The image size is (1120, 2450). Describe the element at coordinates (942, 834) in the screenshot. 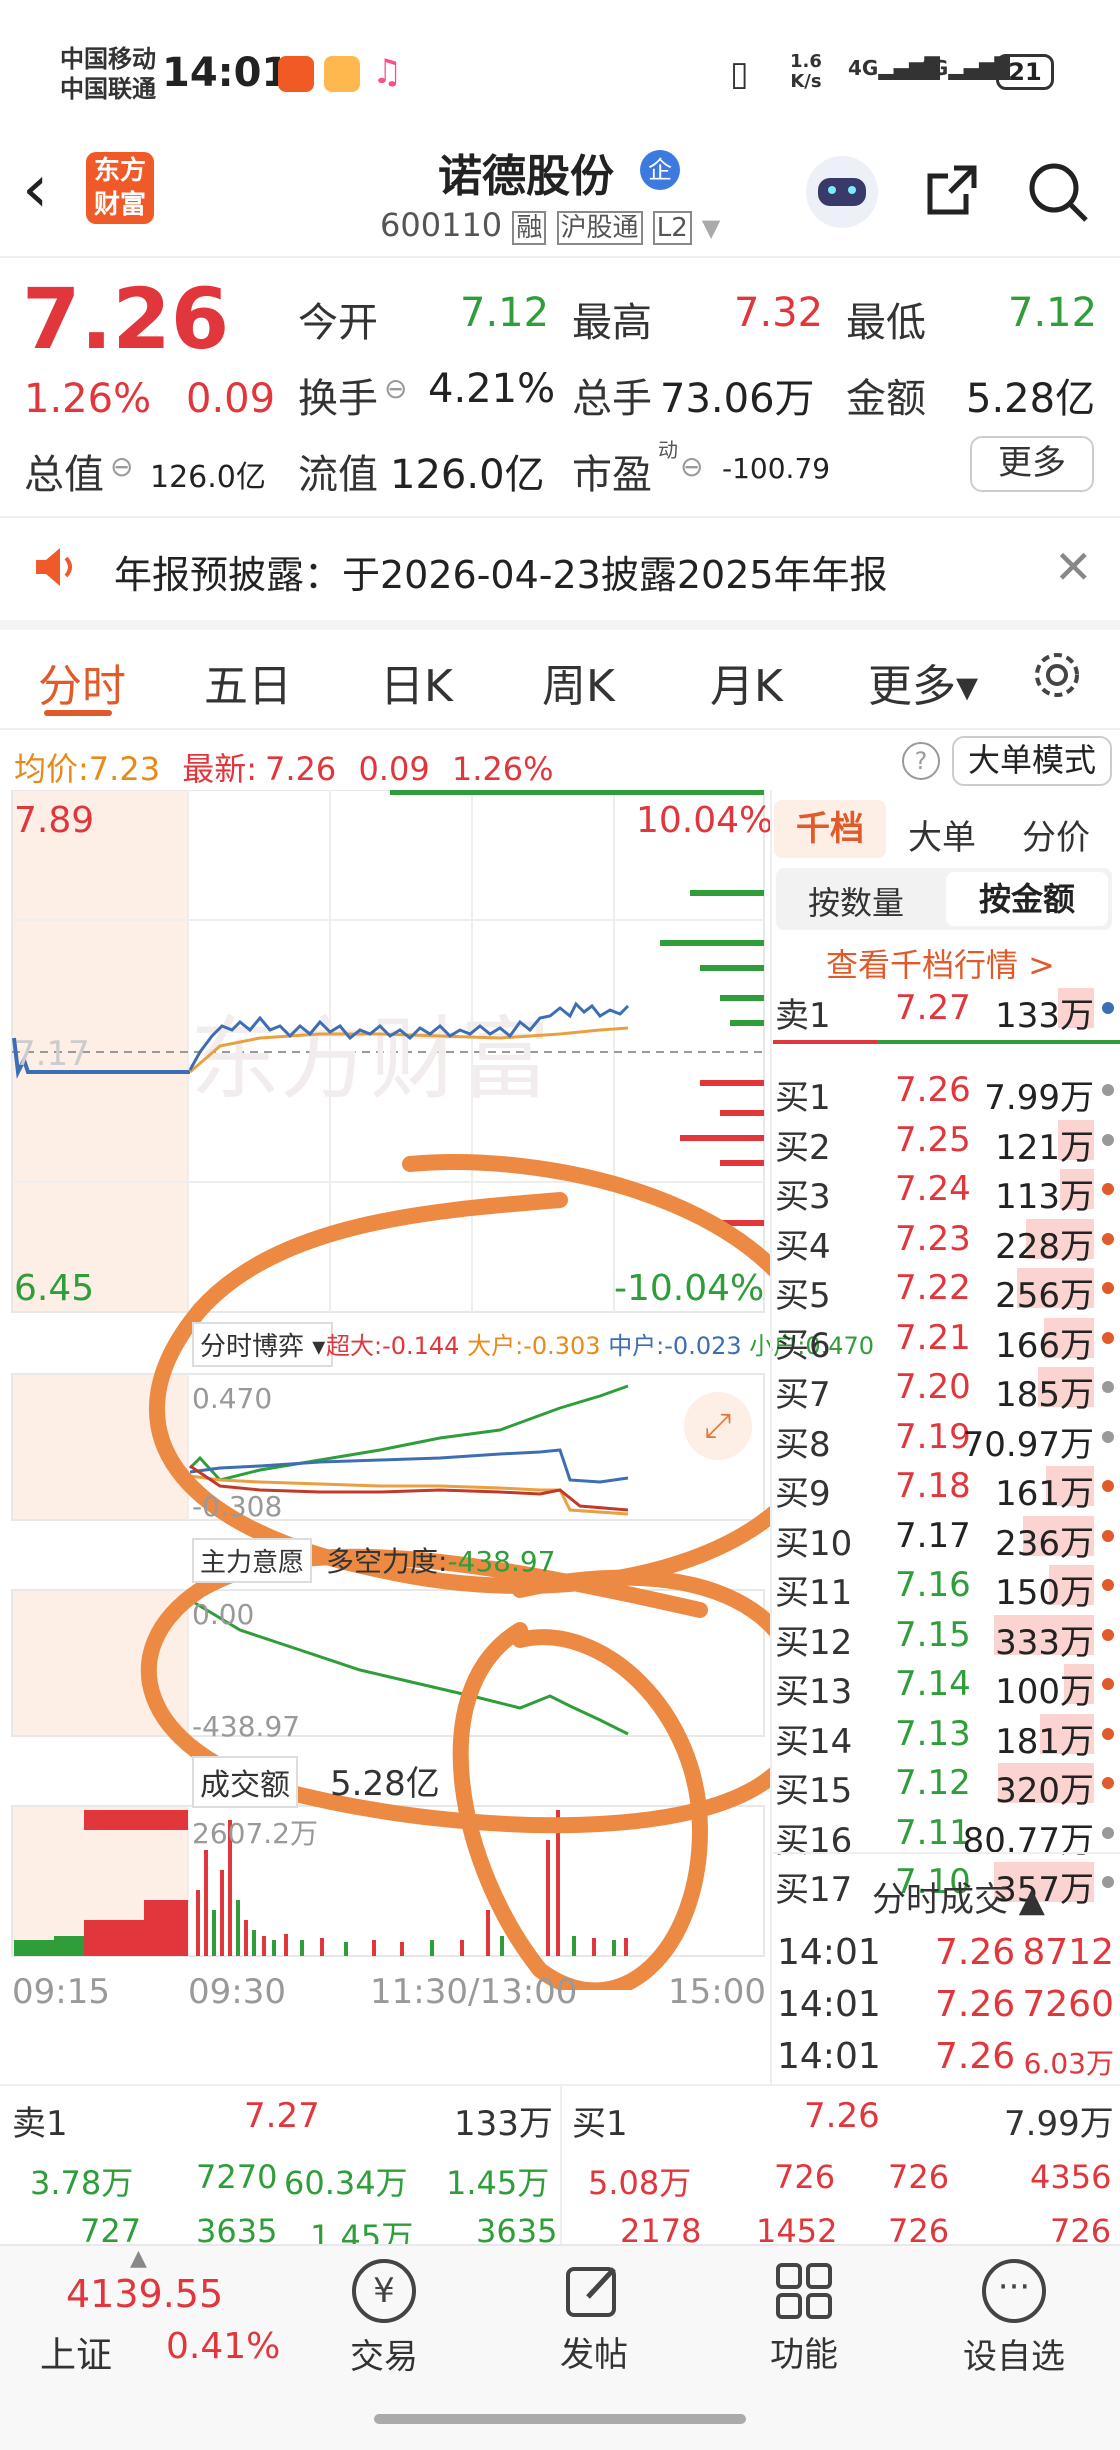

I see `tab-dadan: 大单` at that location.